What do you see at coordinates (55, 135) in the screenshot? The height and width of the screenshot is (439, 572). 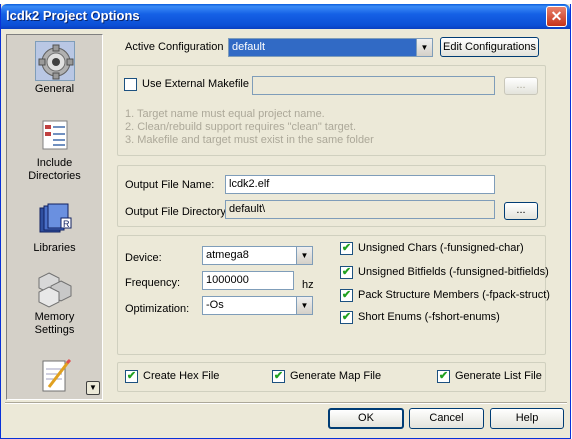 I see `folder-list-icon` at bounding box center [55, 135].